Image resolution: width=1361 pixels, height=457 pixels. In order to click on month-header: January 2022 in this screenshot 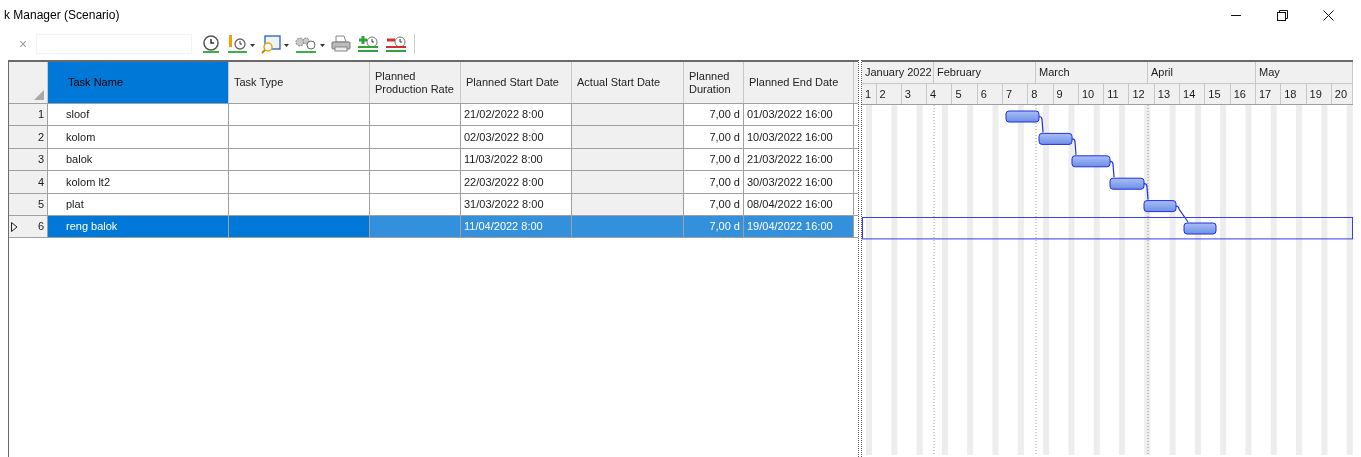, I will do `click(898, 72)`.